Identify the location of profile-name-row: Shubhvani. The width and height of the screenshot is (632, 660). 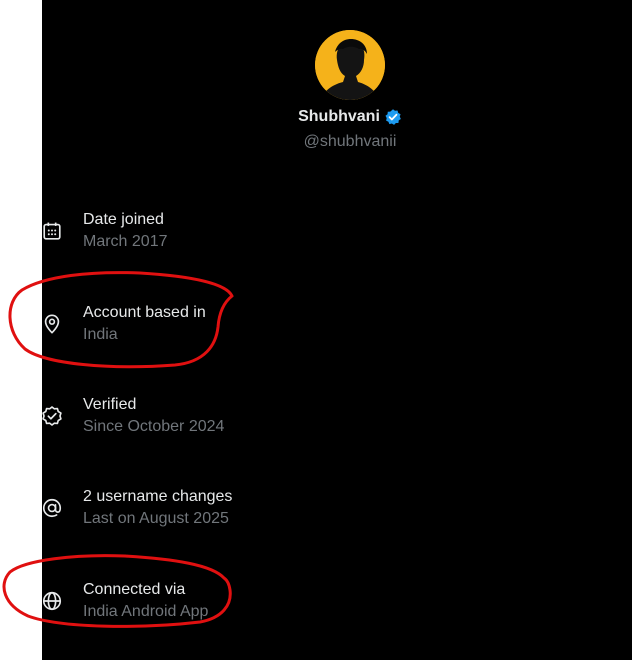
(316, 117).